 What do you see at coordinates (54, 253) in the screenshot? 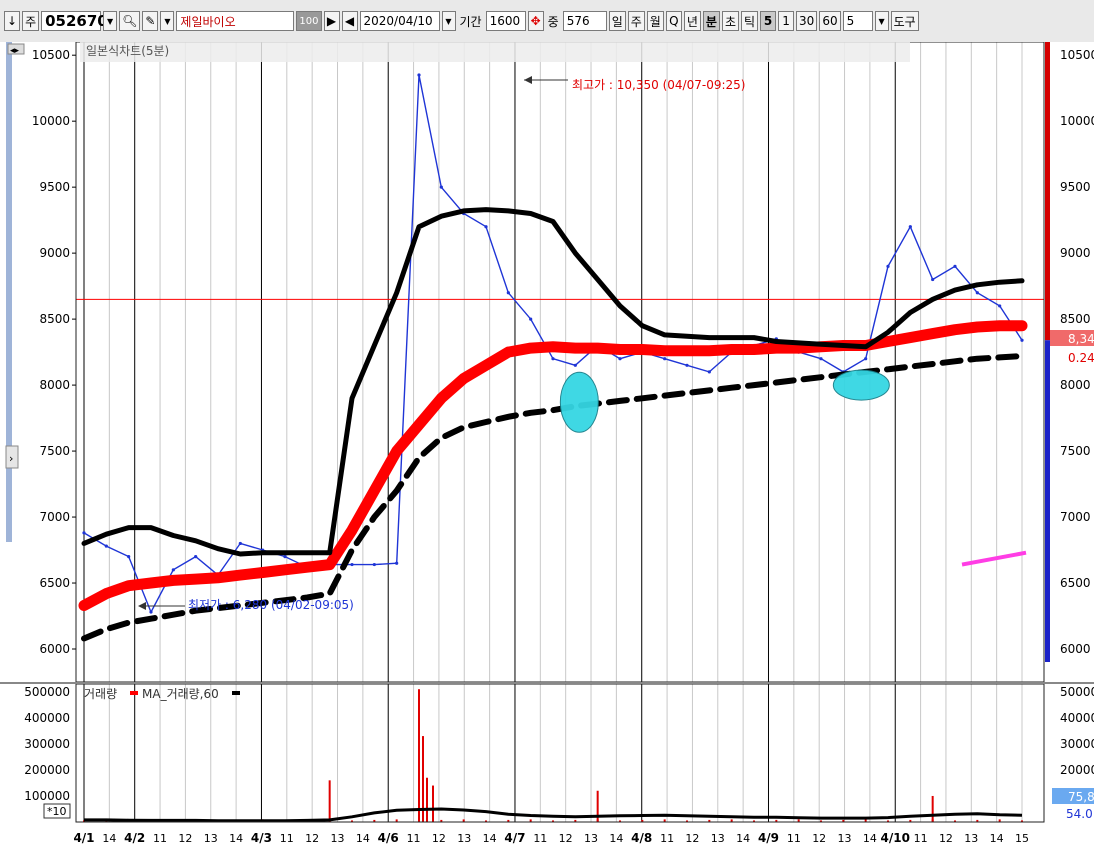
I see `y-tick-label: 9000` at bounding box center [54, 253].